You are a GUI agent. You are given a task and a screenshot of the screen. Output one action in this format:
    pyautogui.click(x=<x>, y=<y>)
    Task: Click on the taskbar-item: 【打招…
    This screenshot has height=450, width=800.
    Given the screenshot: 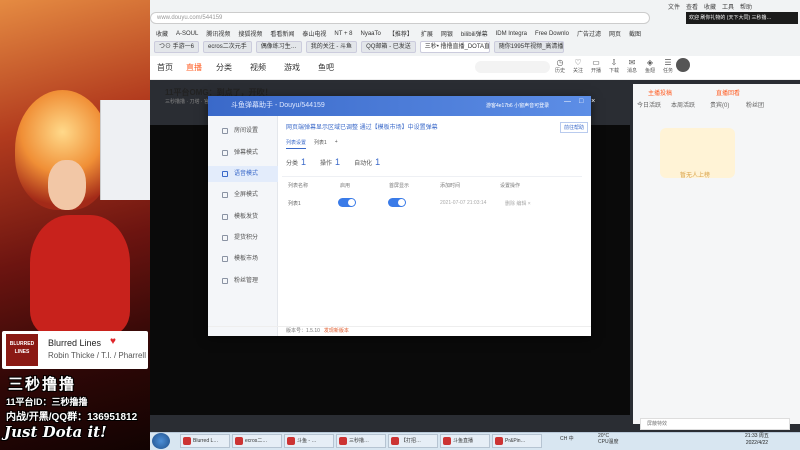 What is the action you would take?
    pyautogui.click(x=413, y=441)
    